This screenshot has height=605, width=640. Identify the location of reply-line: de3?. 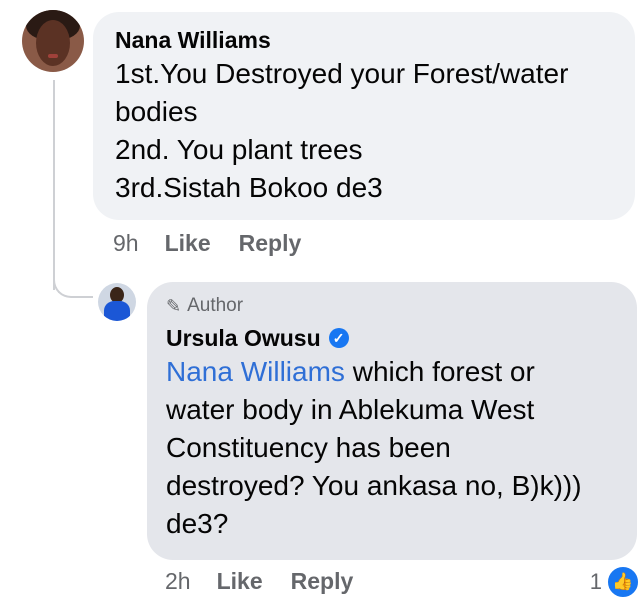
(197, 523).